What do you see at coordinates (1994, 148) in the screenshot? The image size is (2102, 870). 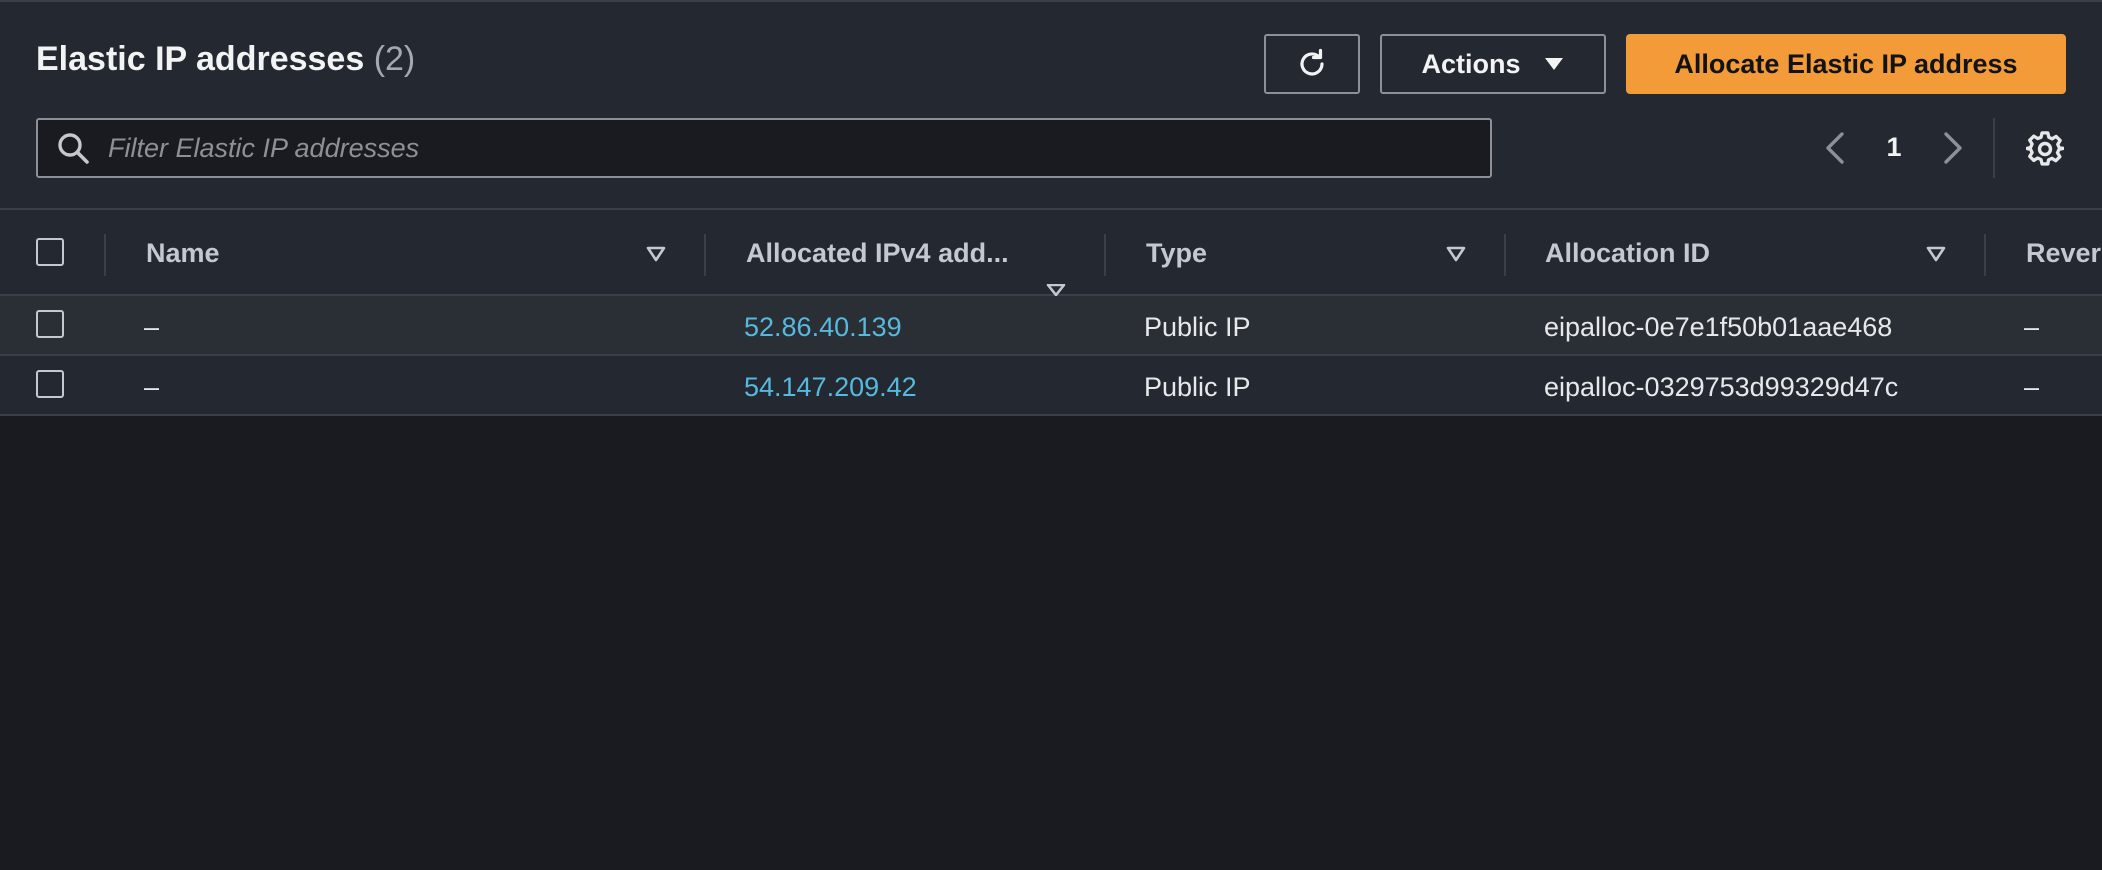 I see `pager-divider` at bounding box center [1994, 148].